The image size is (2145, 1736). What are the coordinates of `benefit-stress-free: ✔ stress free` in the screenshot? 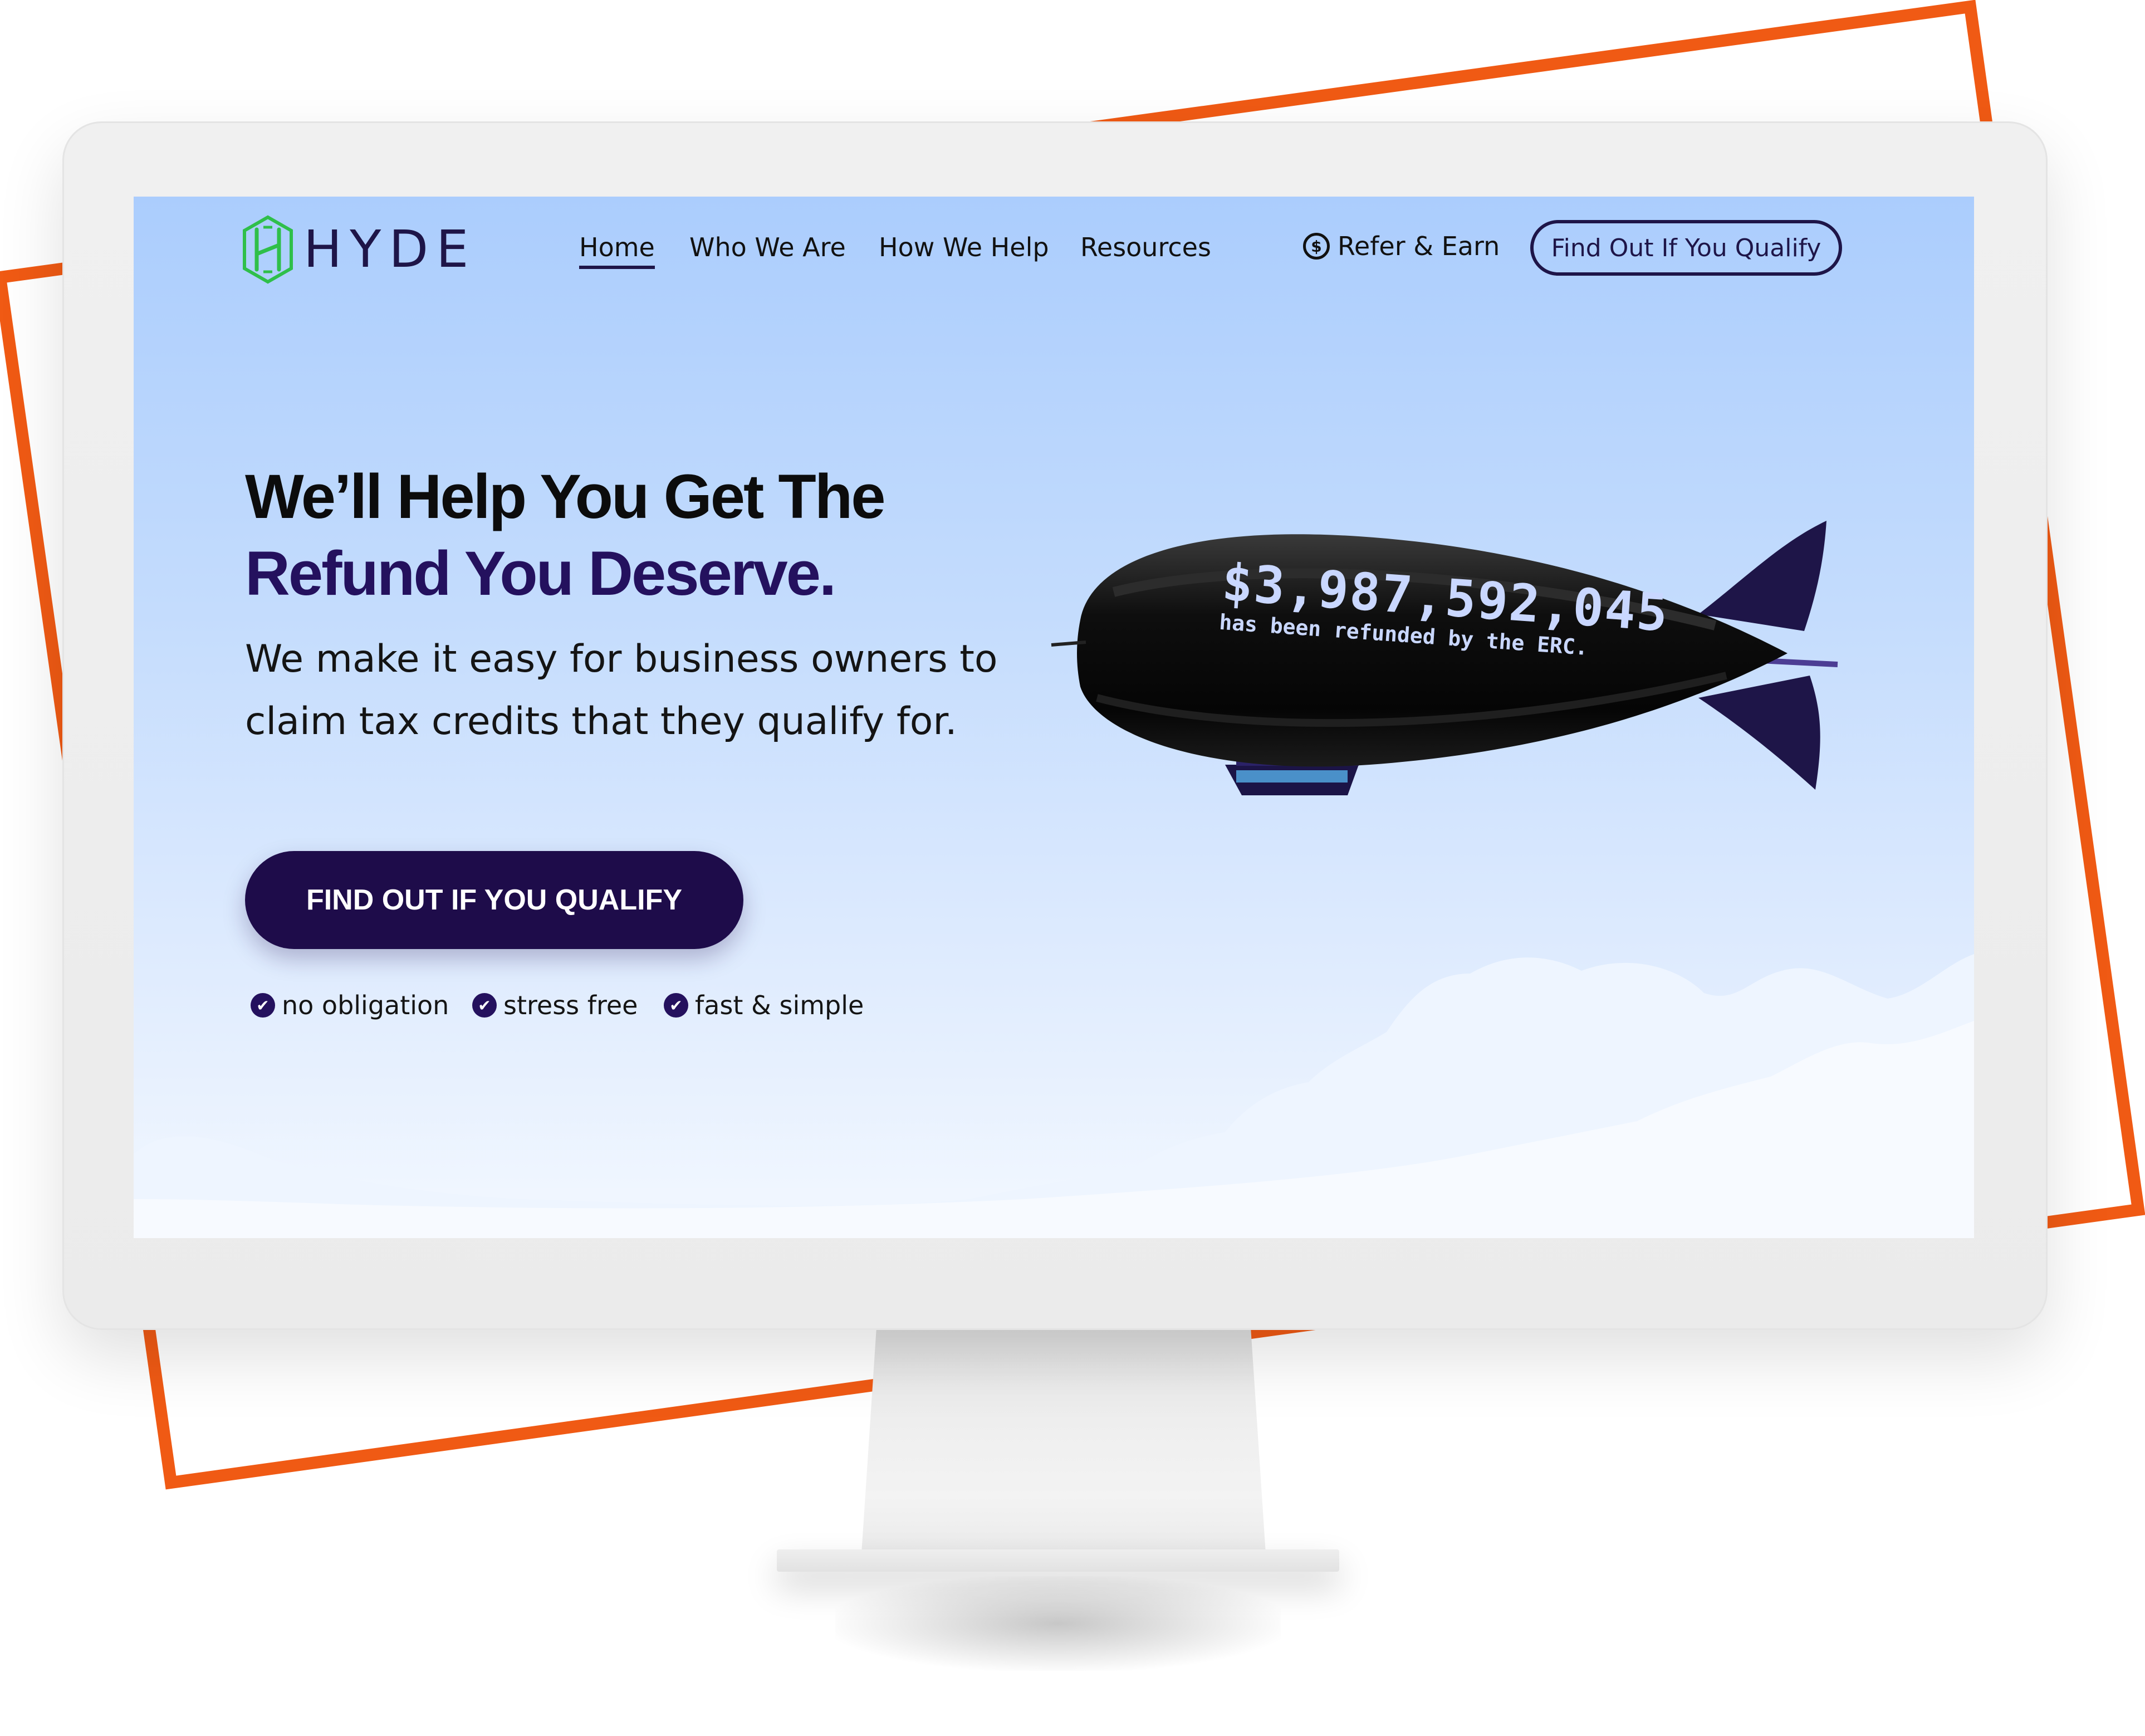 It's located at (555, 1005).